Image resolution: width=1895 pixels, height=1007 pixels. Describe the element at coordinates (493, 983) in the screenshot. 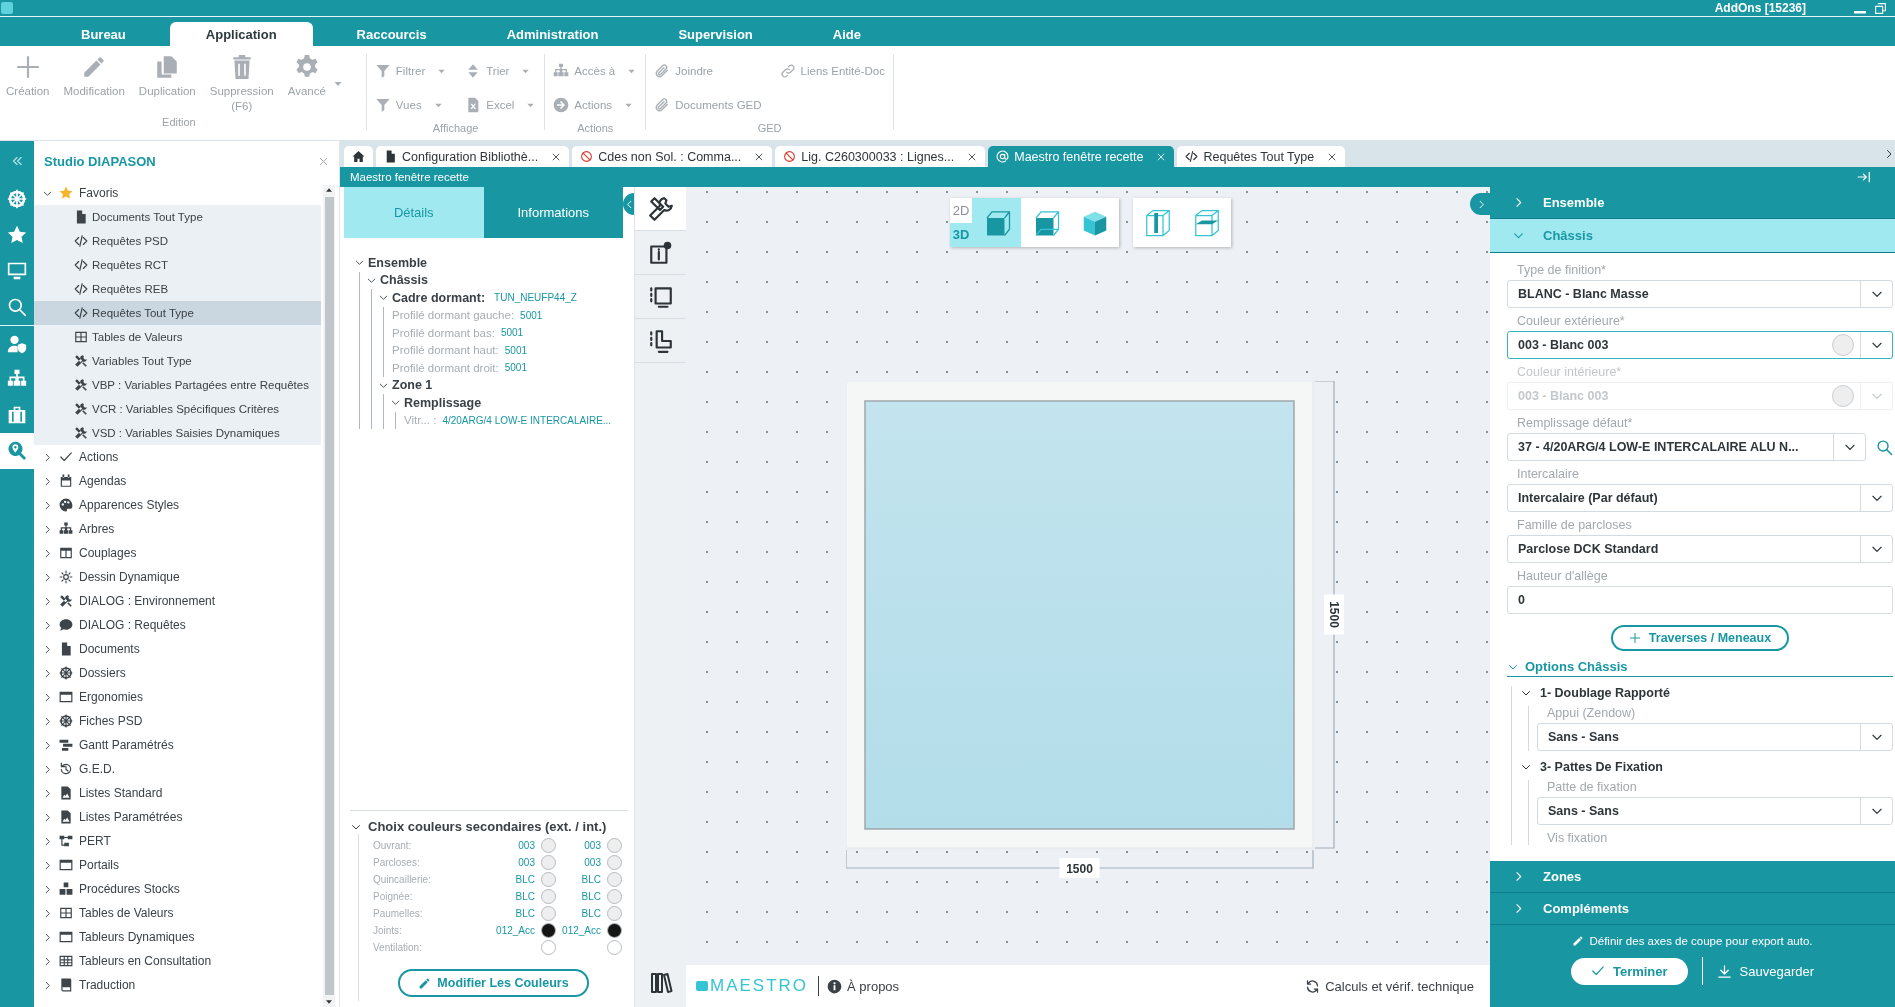

I see `modify-colors-button: Modifier Les Couleurs` at that location.